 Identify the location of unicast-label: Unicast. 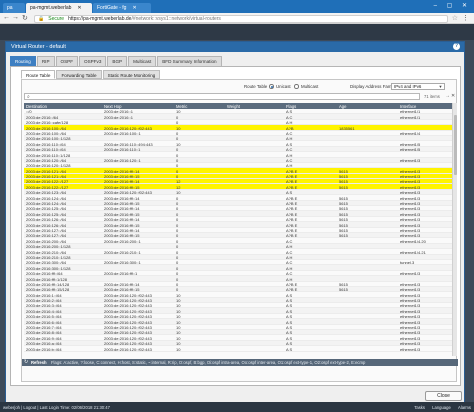
(283, 86).